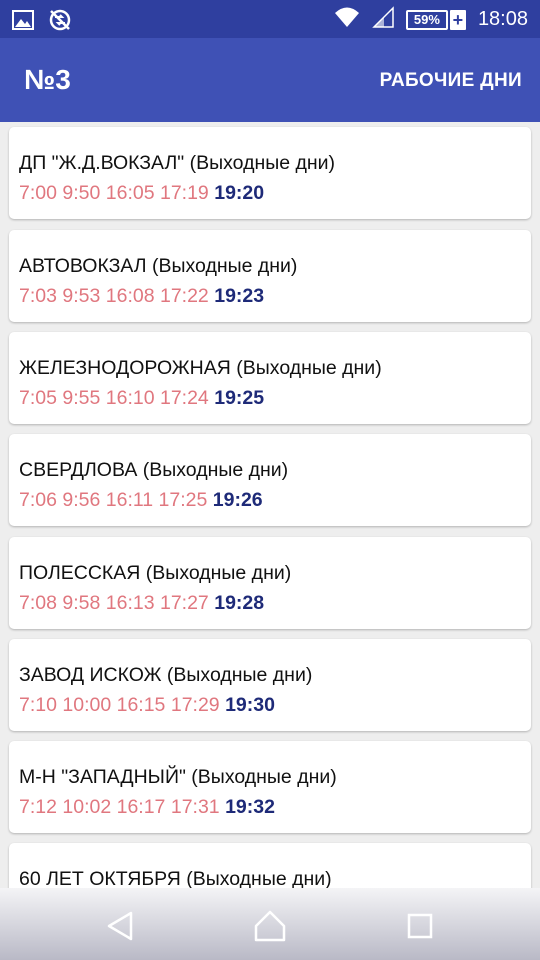 The image size is (540, 960). I want to click on battery-percent: 59%, so click(426, 19).